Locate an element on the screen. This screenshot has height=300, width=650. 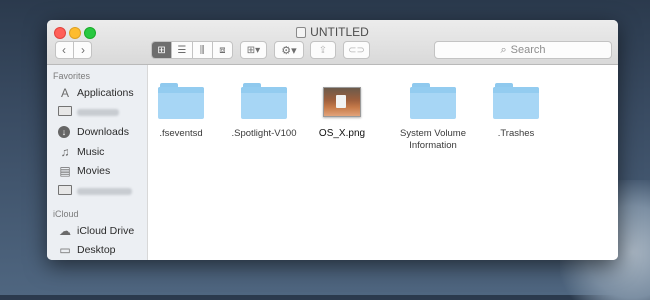
action-button: ⚙▾ is located at coordinates (289, 50).